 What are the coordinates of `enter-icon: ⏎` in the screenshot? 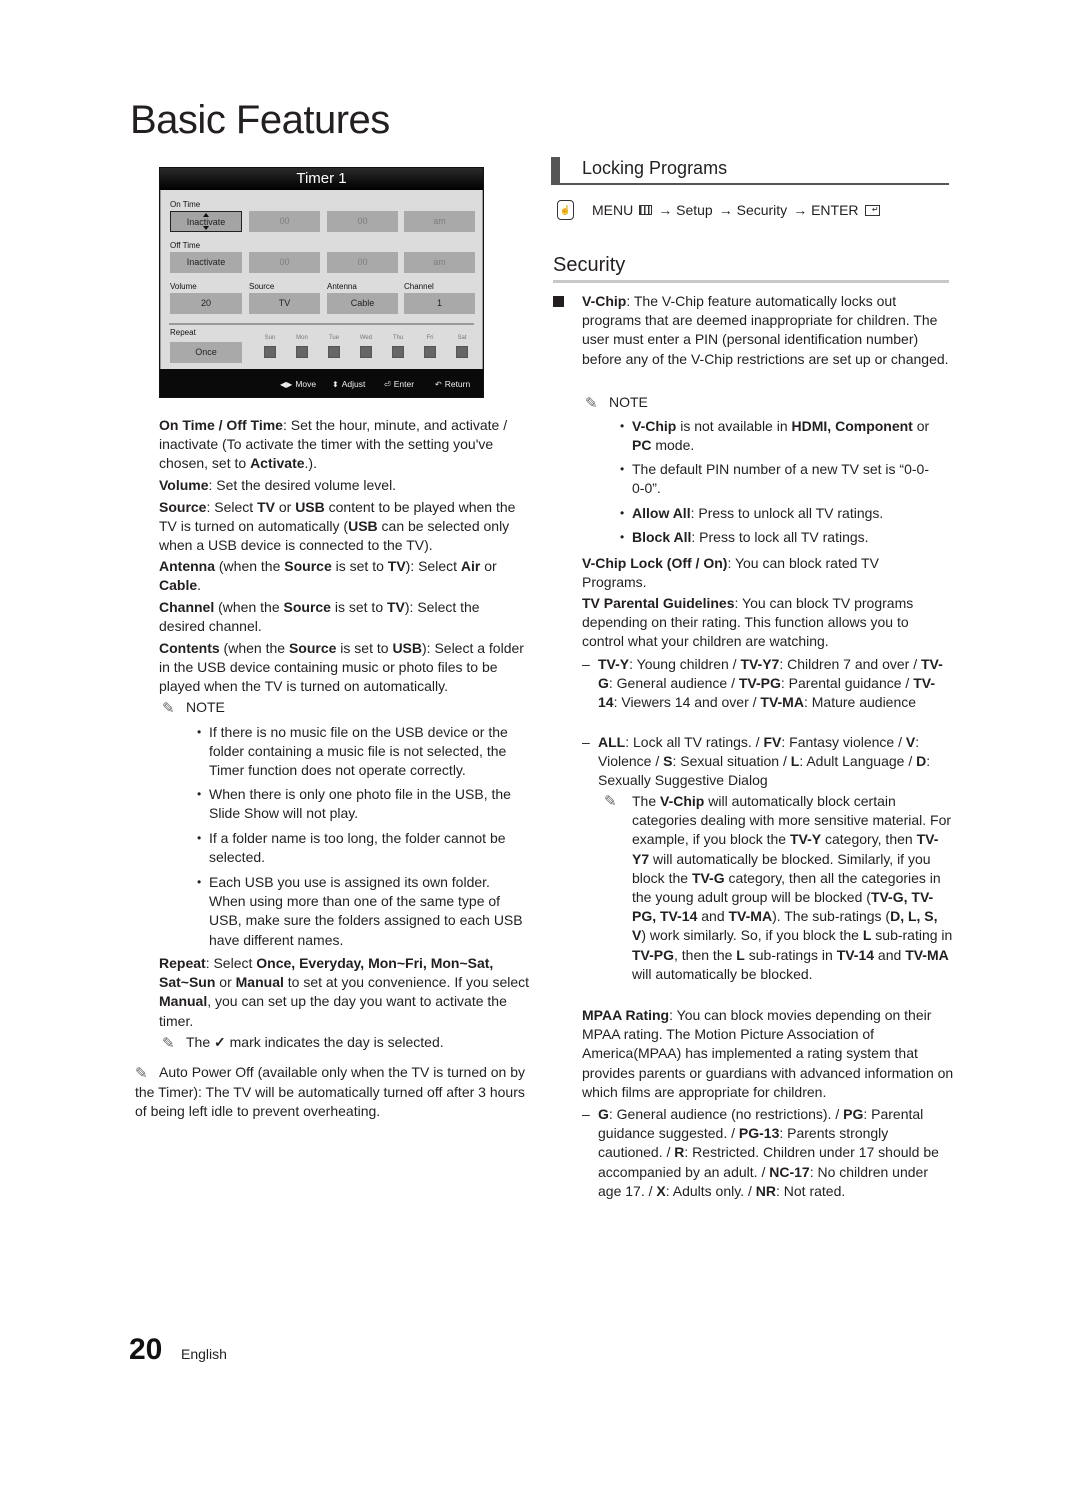 It's located at (387, 384).